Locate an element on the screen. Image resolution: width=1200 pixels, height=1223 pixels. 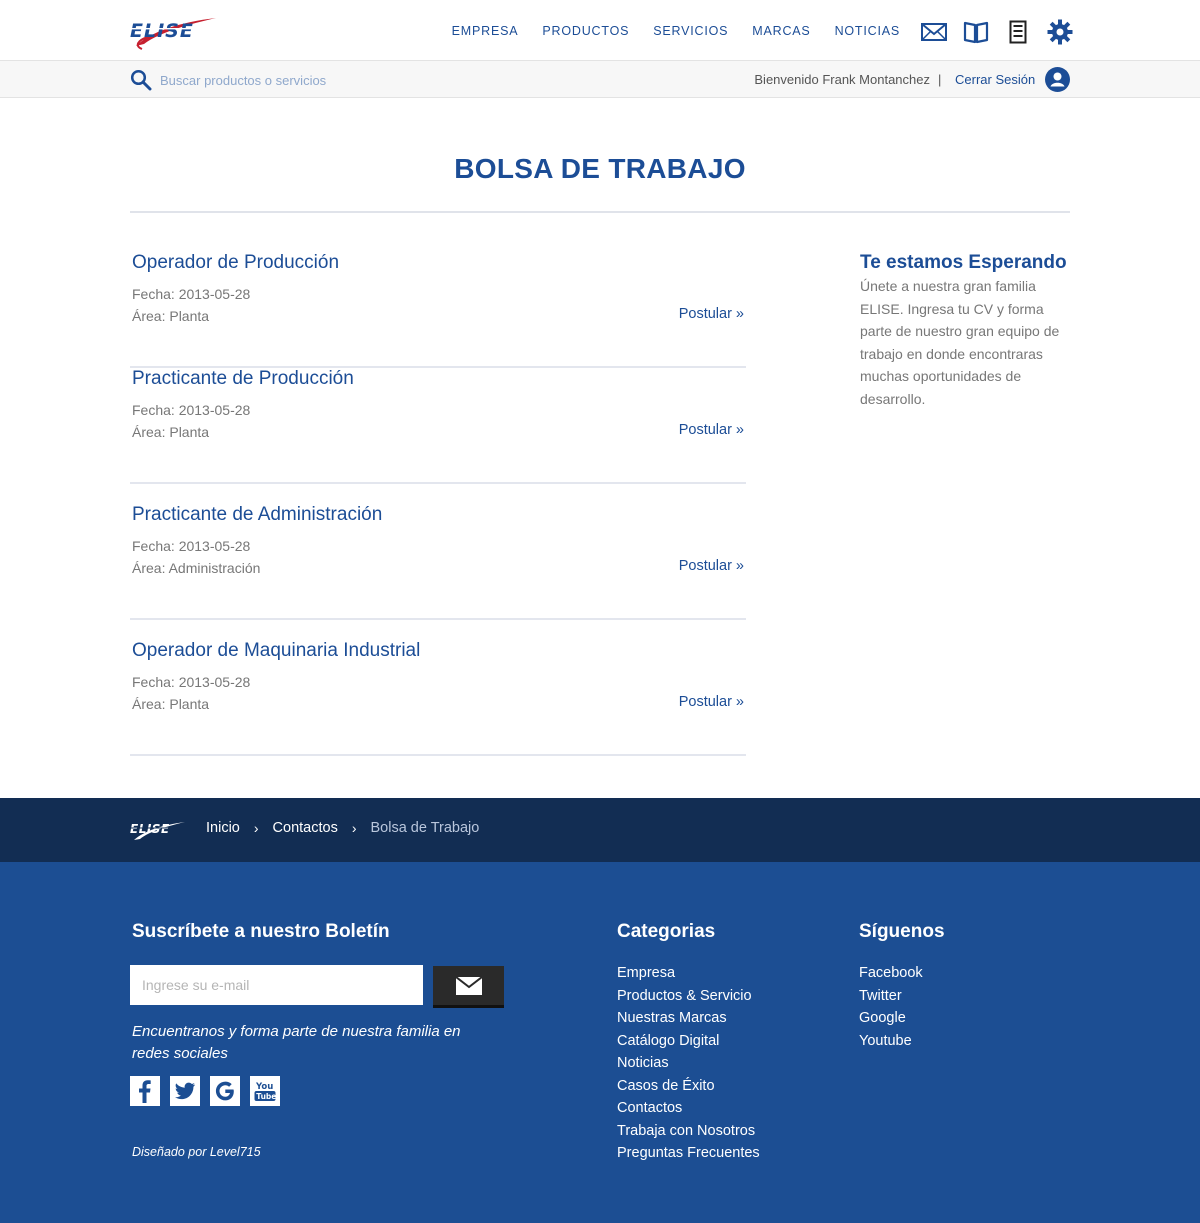
job-title: Operador de Producción is located at coordinates (235, 263).